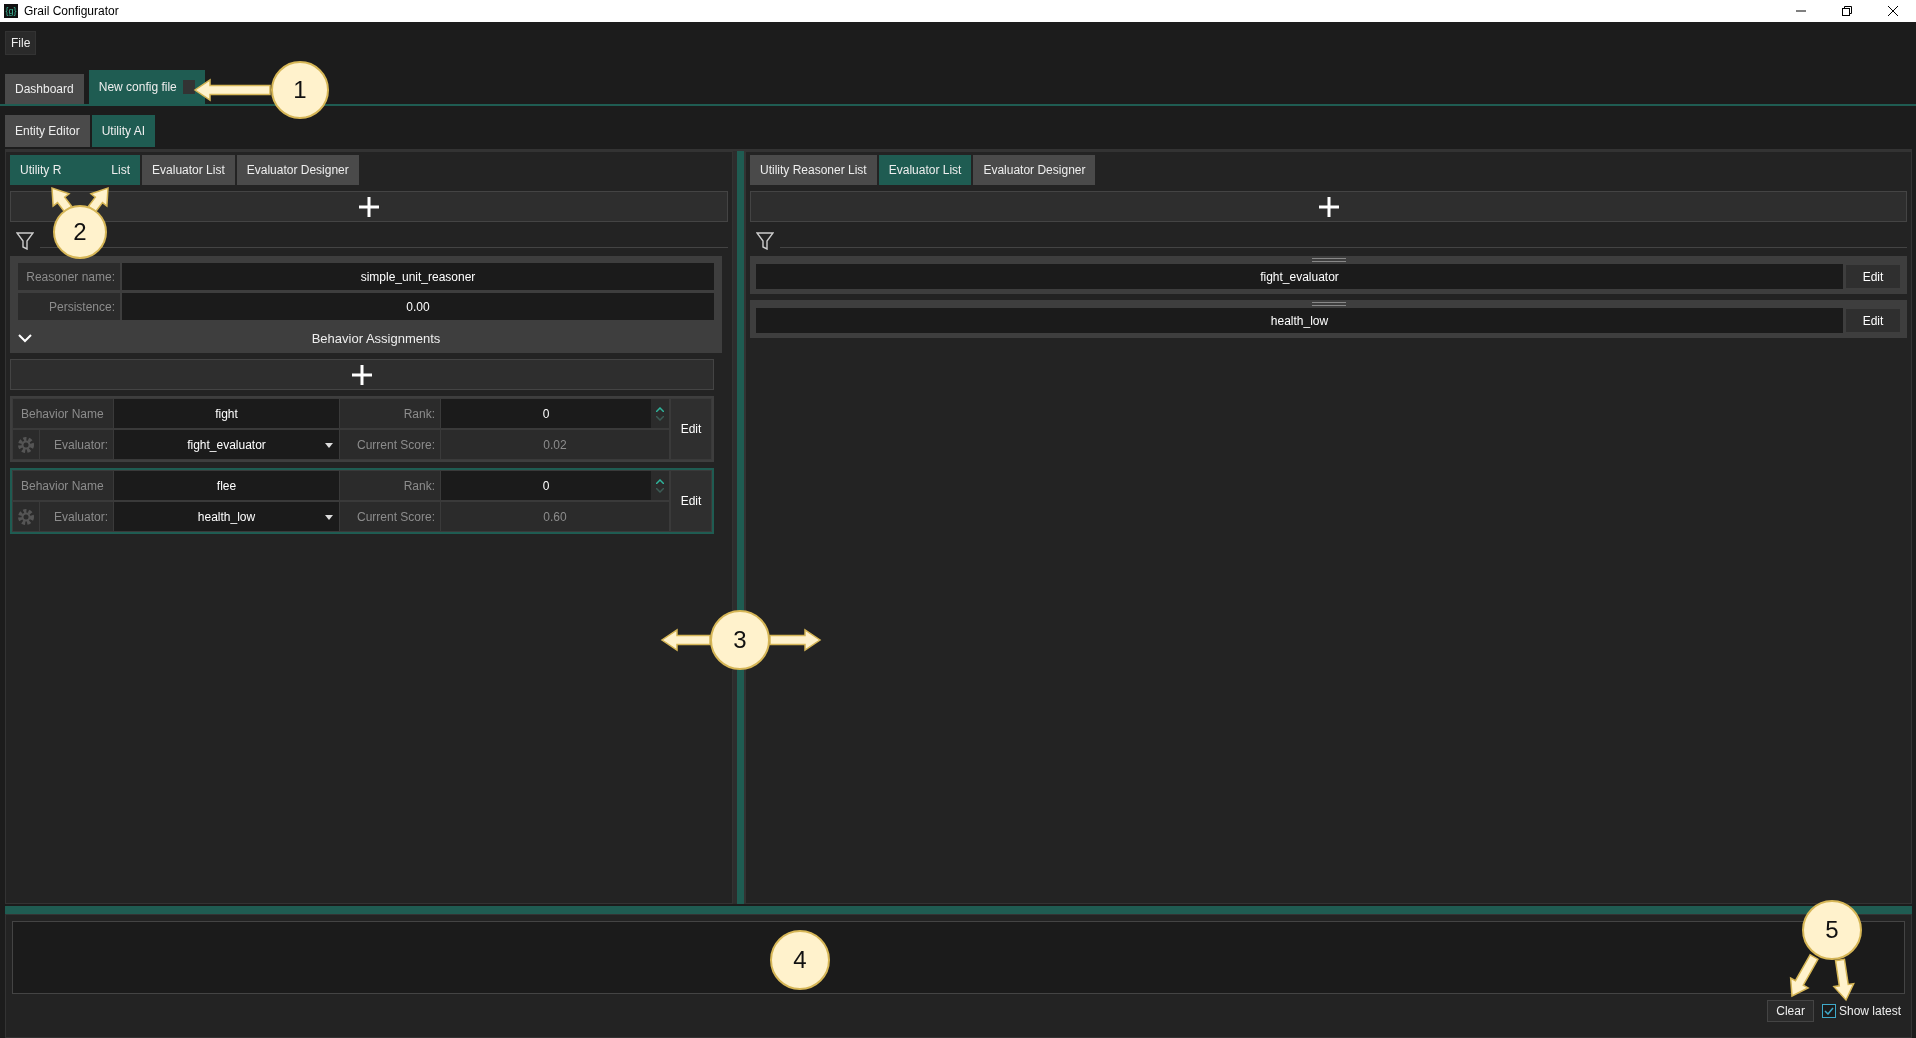 The height and width of the screenshot is (1038, 1916). What do you see at coordinates (1828, 1011) in the screenshot?
I see `checkbox` at bounding box center [1828, 1011].